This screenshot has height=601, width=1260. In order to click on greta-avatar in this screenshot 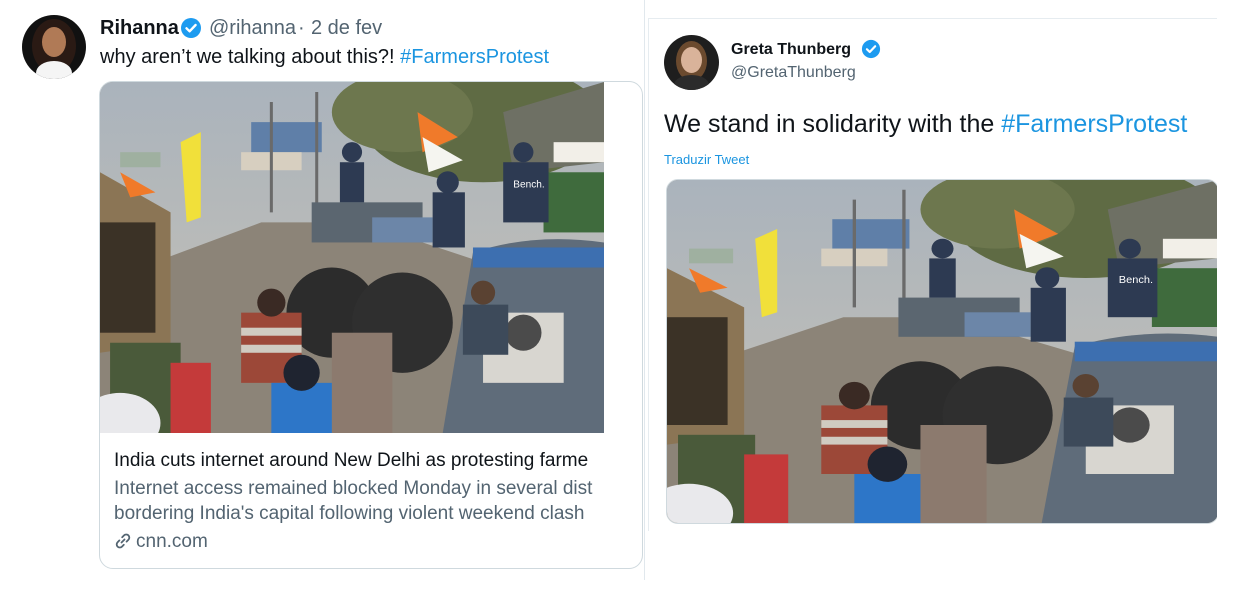, I will do `click(691, 62)`.